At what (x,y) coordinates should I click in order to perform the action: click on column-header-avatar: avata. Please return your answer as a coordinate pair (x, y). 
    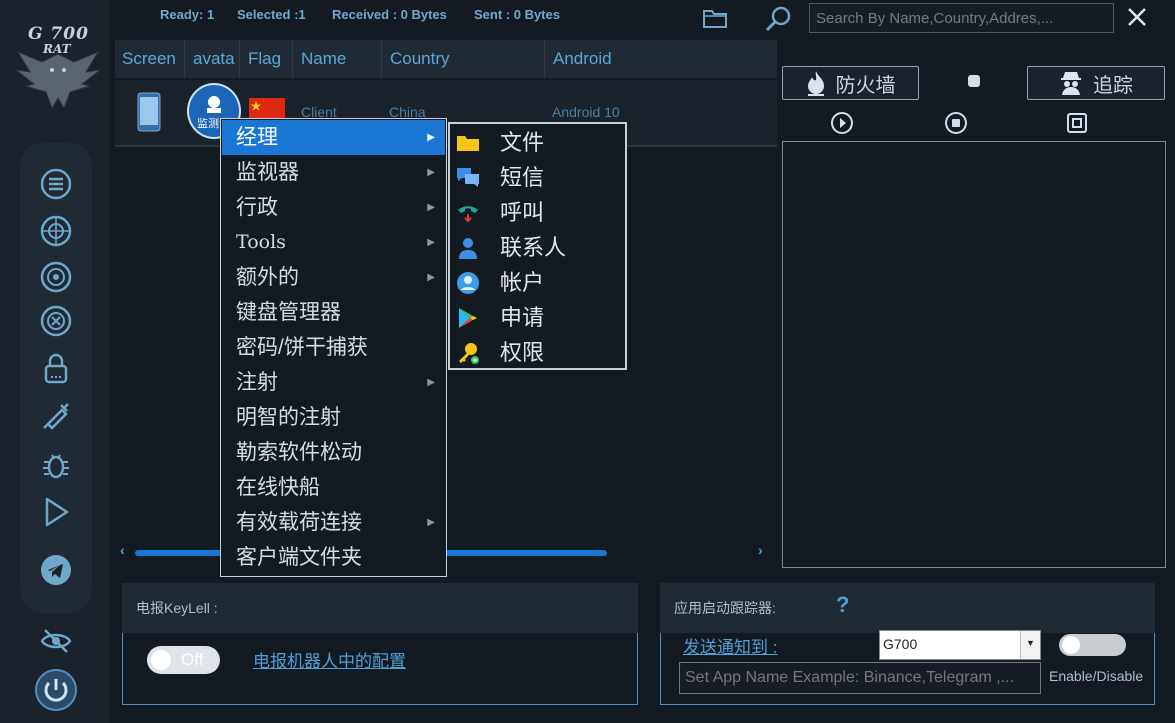
    Looking at the image, I should click on (213, 59).